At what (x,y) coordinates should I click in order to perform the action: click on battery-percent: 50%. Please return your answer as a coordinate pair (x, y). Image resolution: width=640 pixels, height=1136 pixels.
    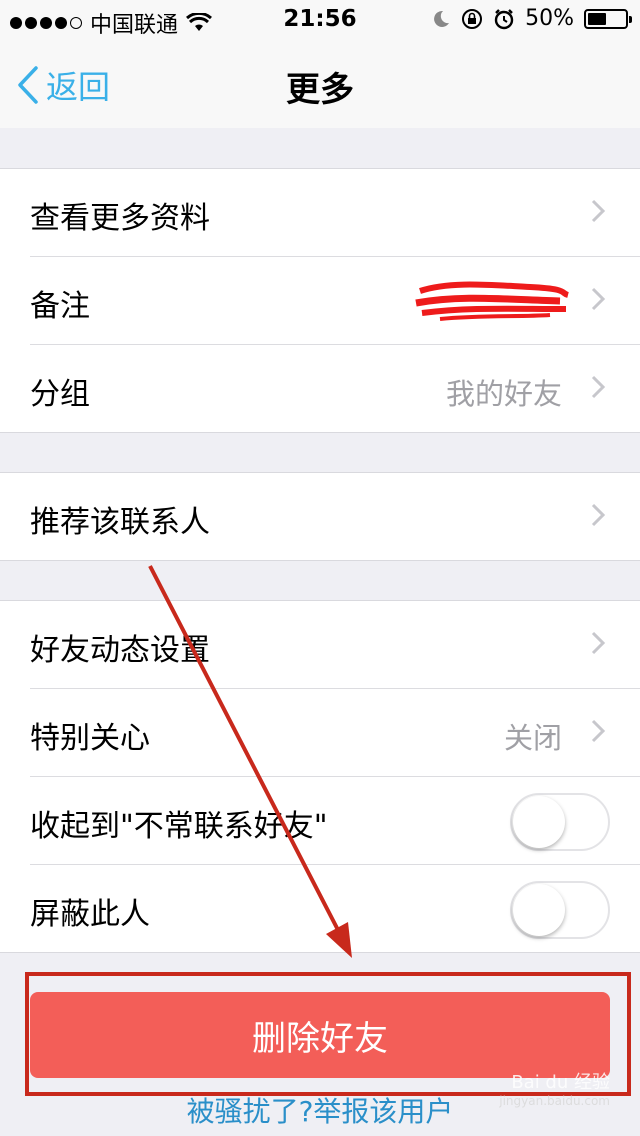
    Looking at the image, I should click on (549, 18).